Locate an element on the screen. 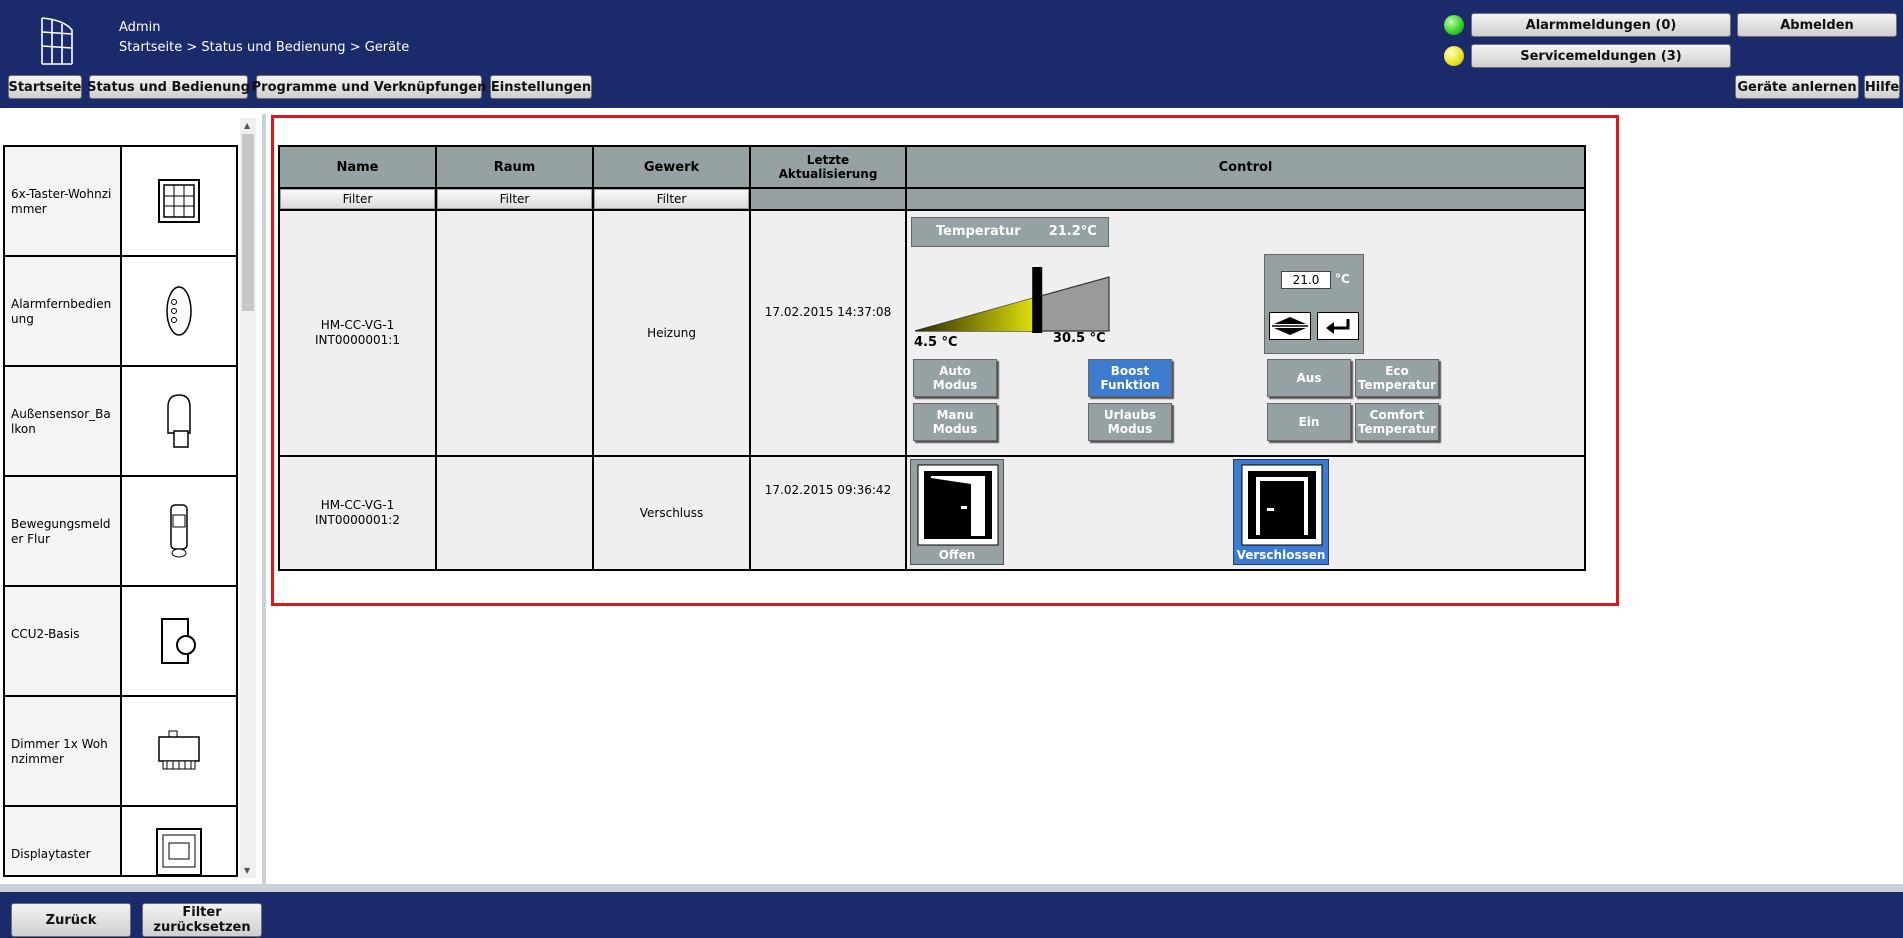 The height and width of the screenshot is (938, 1903). device-name: Außensensor_Balkon is located at coordinates (63, 421).